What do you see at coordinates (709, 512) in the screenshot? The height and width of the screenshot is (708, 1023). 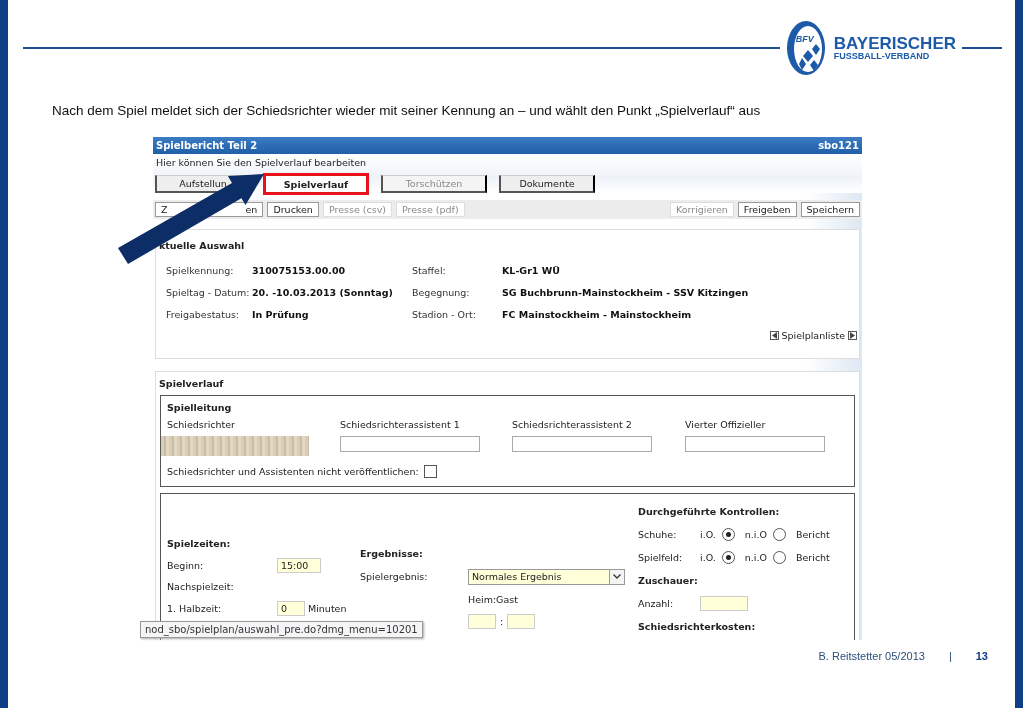 I see `group-title: Durchgeführte Kontrollen:` at bounding box center [709, 512].